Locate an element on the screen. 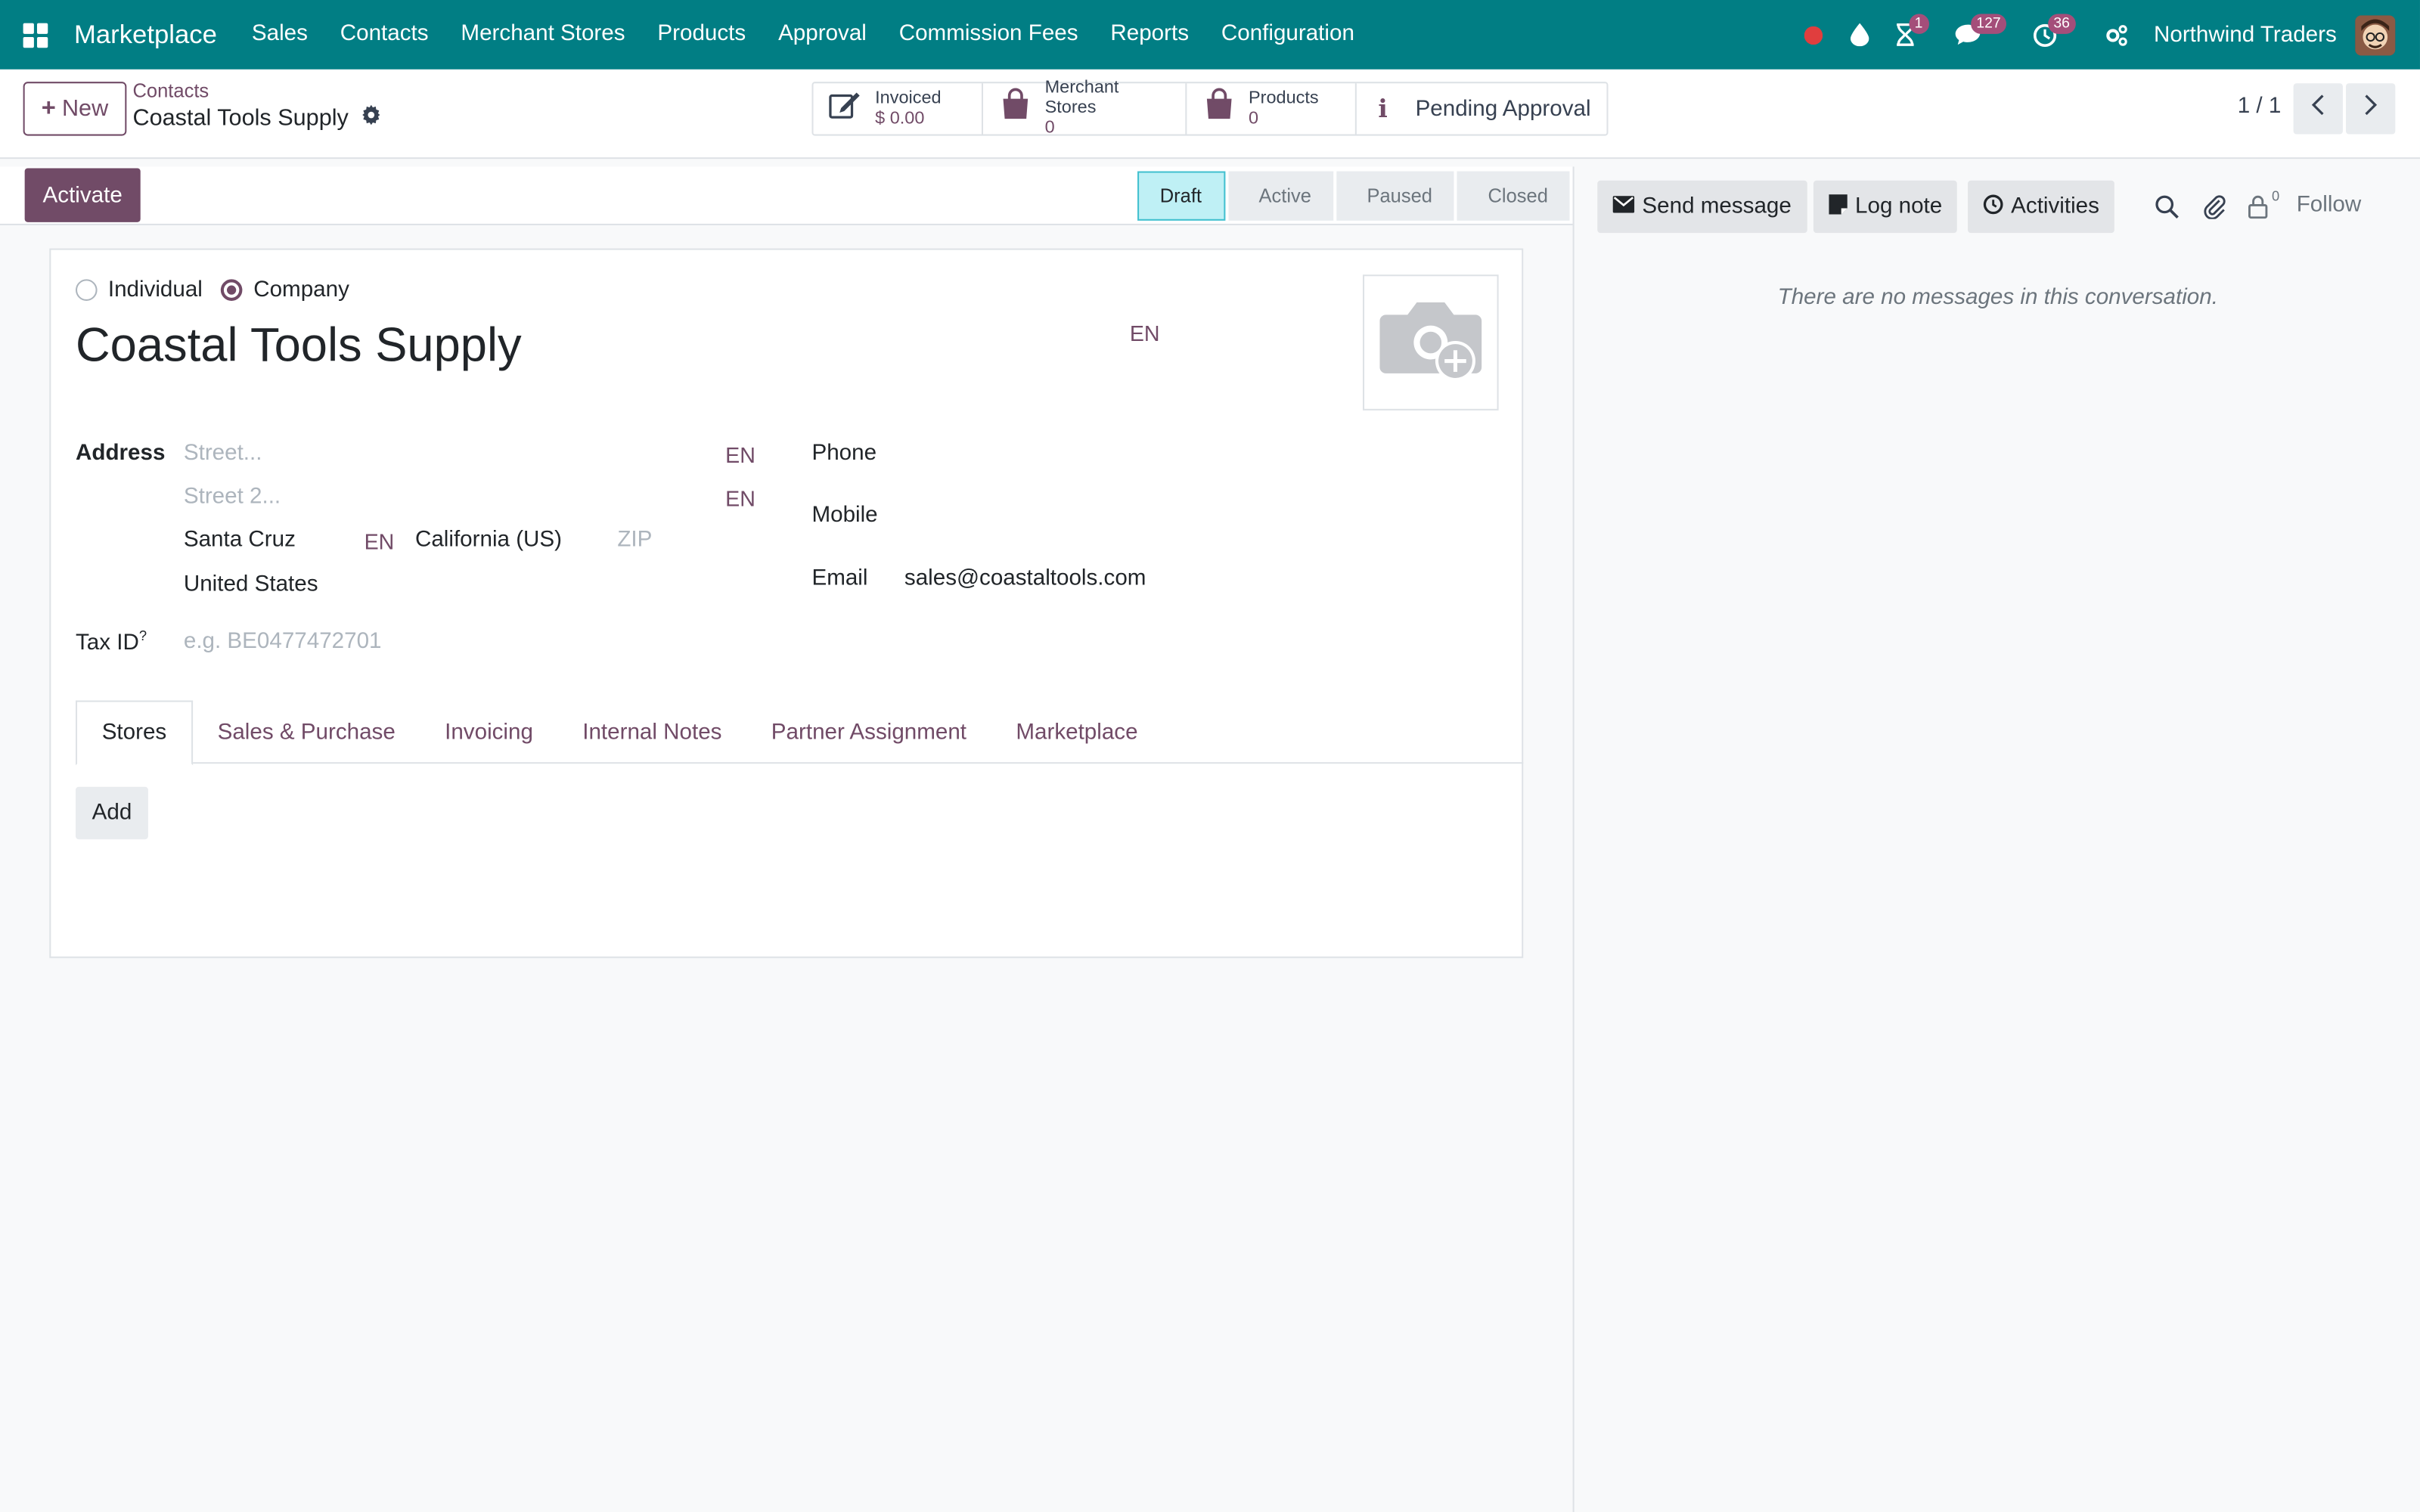 Image resolution: width=2420 pixels, height=1512 pixels. apps-menu-icon is located at coordinates (35, 35).